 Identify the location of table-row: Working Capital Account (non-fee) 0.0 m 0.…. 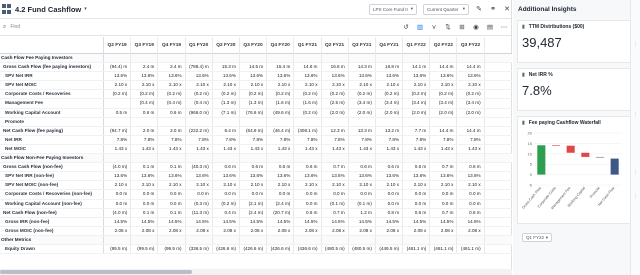
(256, 204).